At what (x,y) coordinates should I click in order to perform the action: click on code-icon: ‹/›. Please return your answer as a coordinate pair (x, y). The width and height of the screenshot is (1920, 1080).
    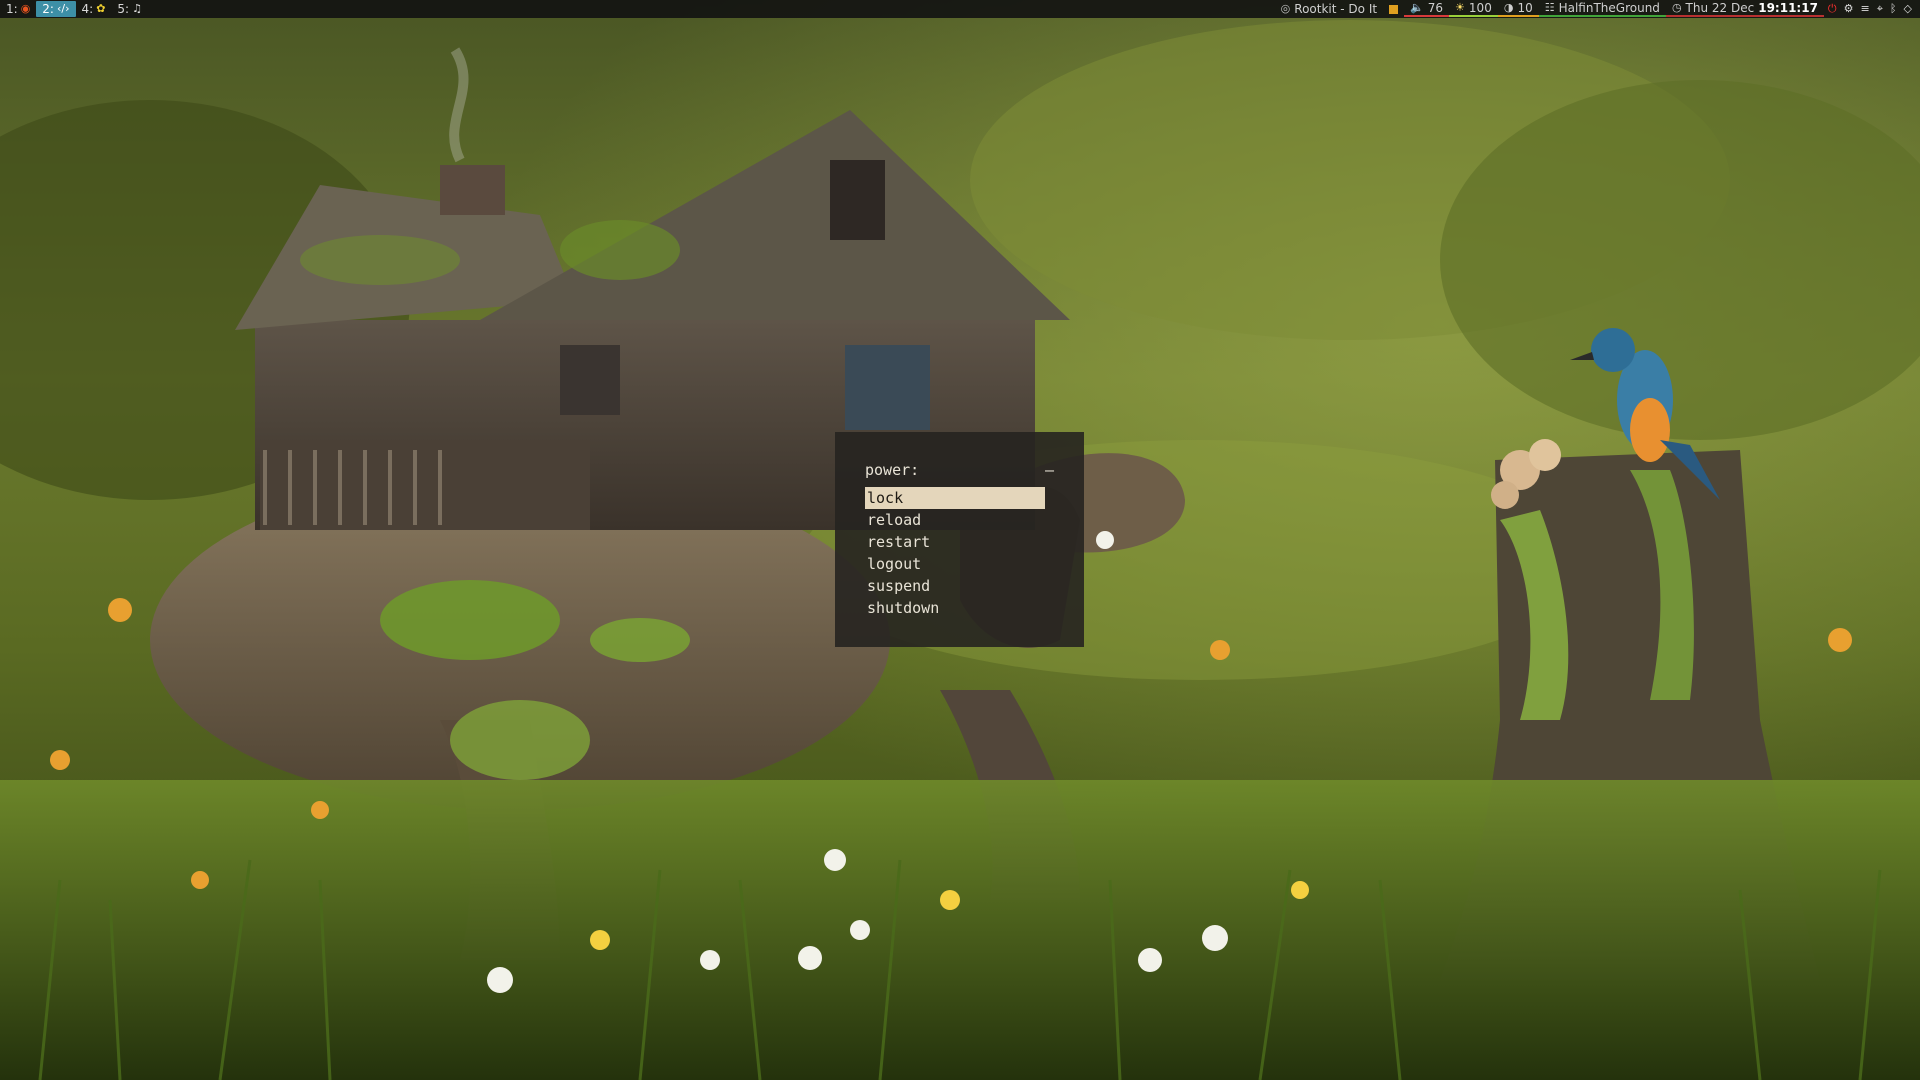
    Looking at the image, I should click on (63, 8).